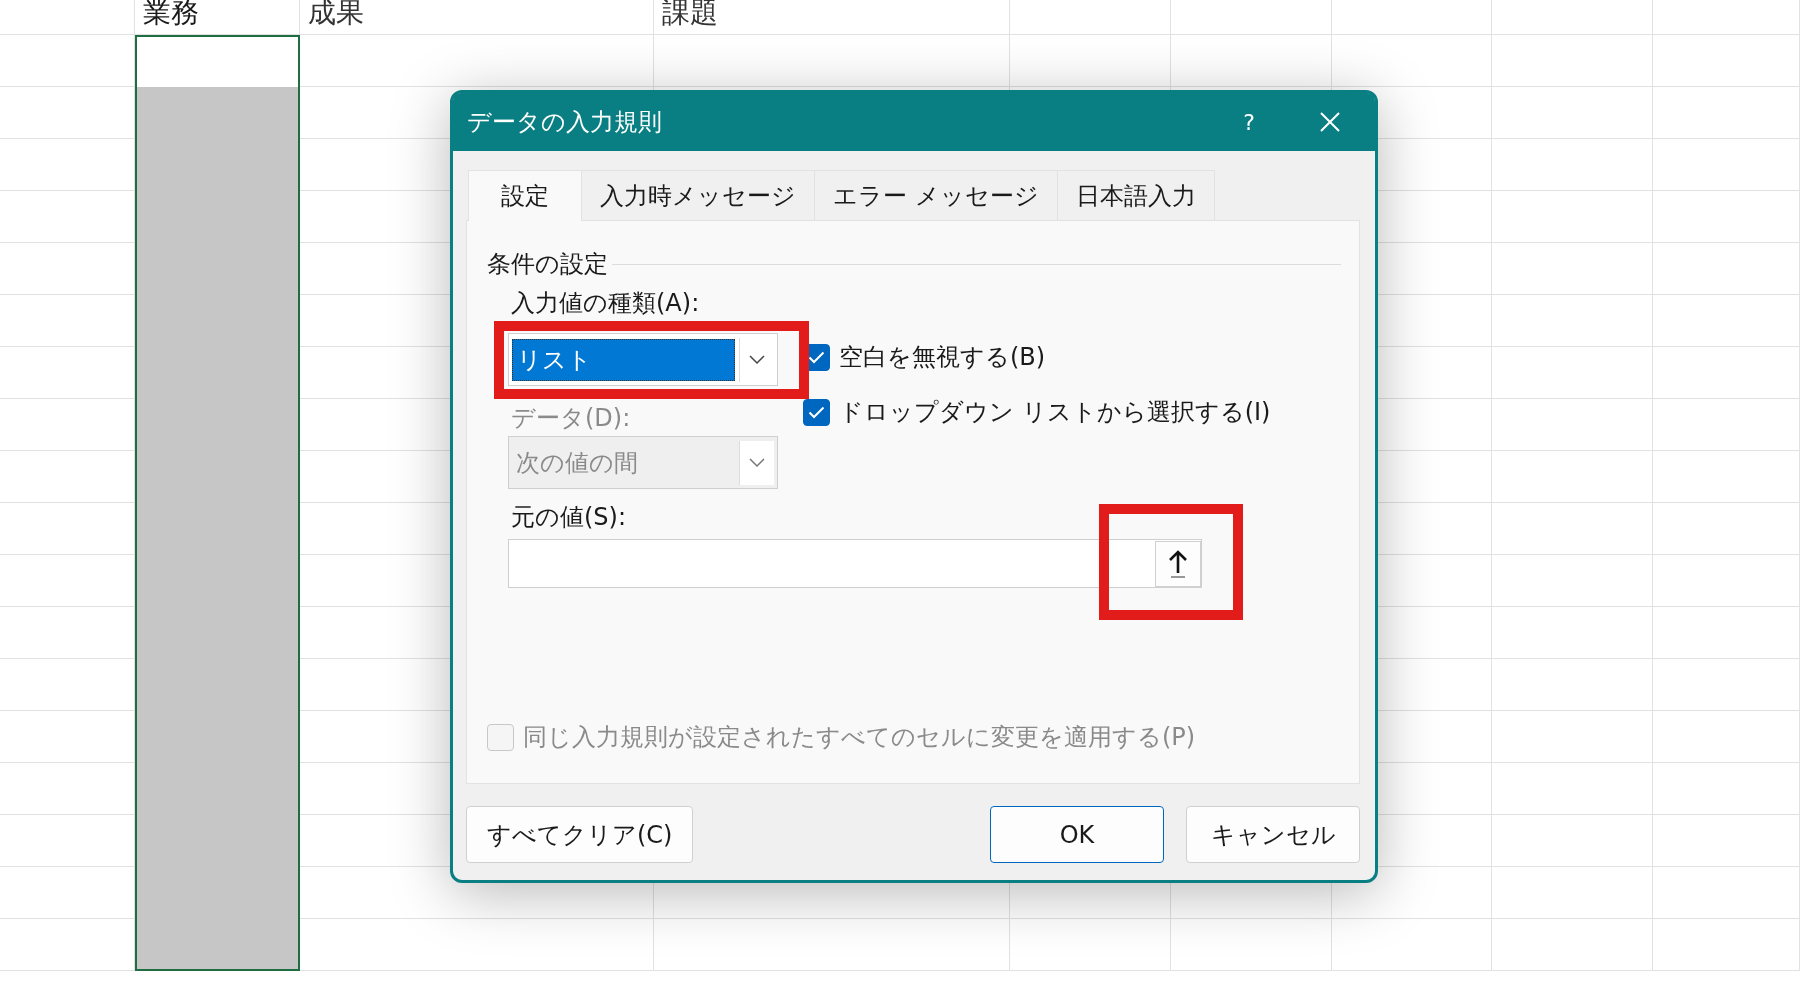 The height and width of the screenshot is (982, 1800). What do you see at coordinates (1135, 195) in the screenshot?
I see `tab: 日本語入力` at bounding box center [1135, 195].